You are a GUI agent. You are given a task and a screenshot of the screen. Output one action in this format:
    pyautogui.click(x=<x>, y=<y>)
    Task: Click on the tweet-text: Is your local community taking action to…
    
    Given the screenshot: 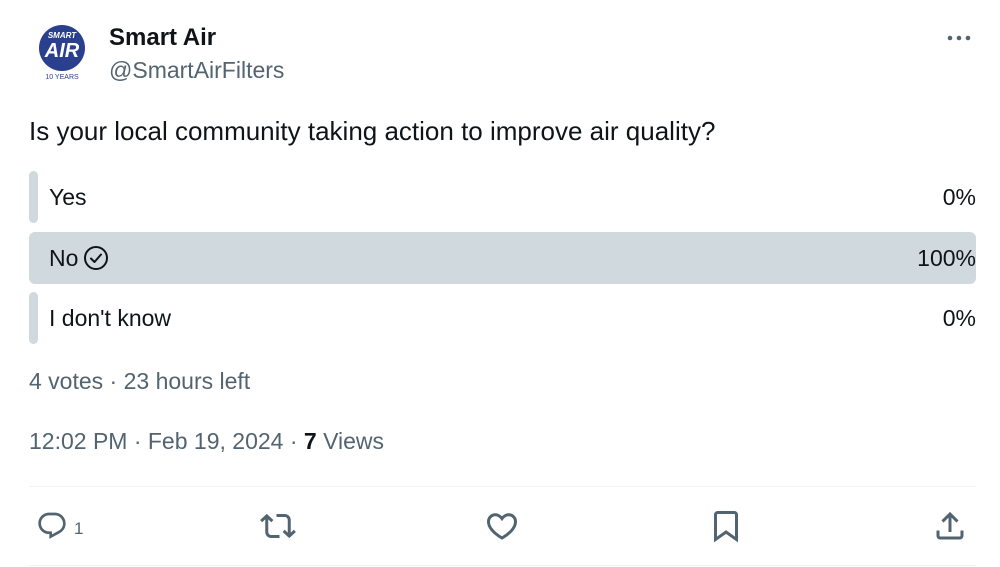 What is the action you would take?
    pyautogui.click(x=372, y=131)
    